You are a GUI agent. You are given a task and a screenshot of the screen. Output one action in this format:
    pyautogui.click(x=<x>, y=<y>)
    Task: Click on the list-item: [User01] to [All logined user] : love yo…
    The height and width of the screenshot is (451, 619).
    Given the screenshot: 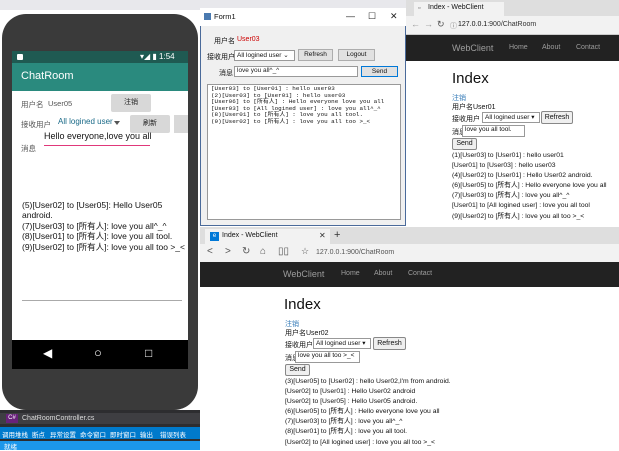 What is the action you would take?
    pyautogui.click(x=521, y=206)
    